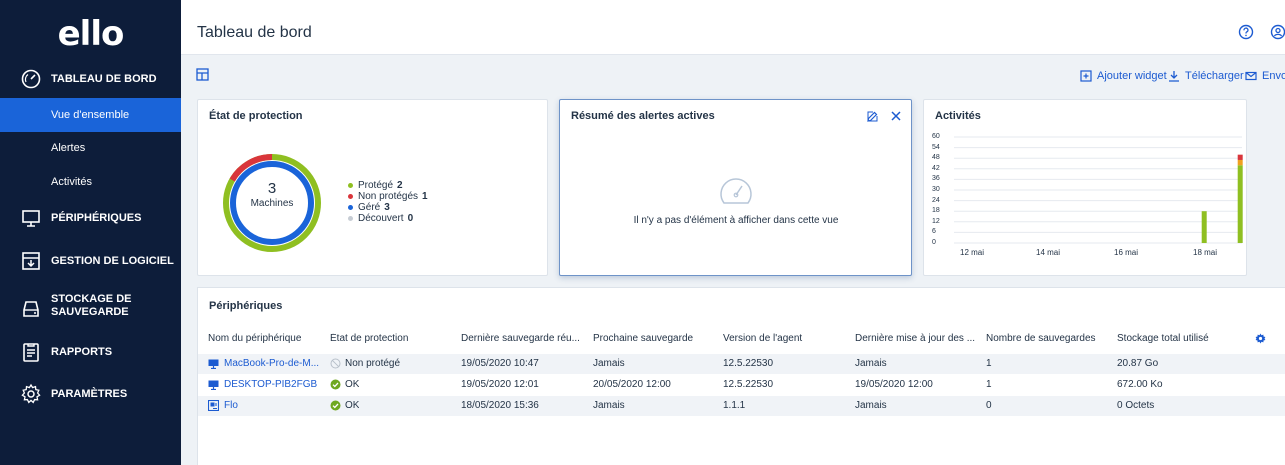  Describe the element at coordinates (872, 116) in the screenshot. I see `edit-icon` at that location.